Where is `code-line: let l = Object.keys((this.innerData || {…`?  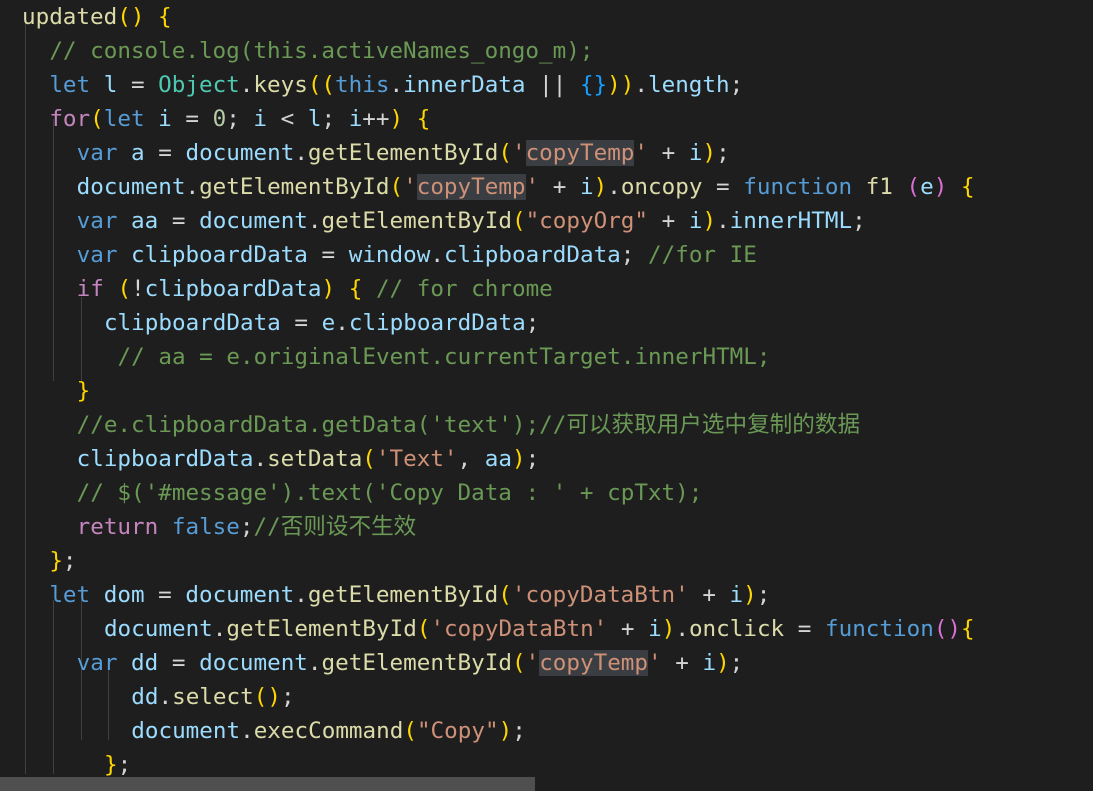 code-line: let l = Object.keys((this.innerData || {… is located at coordinates (546, 85).